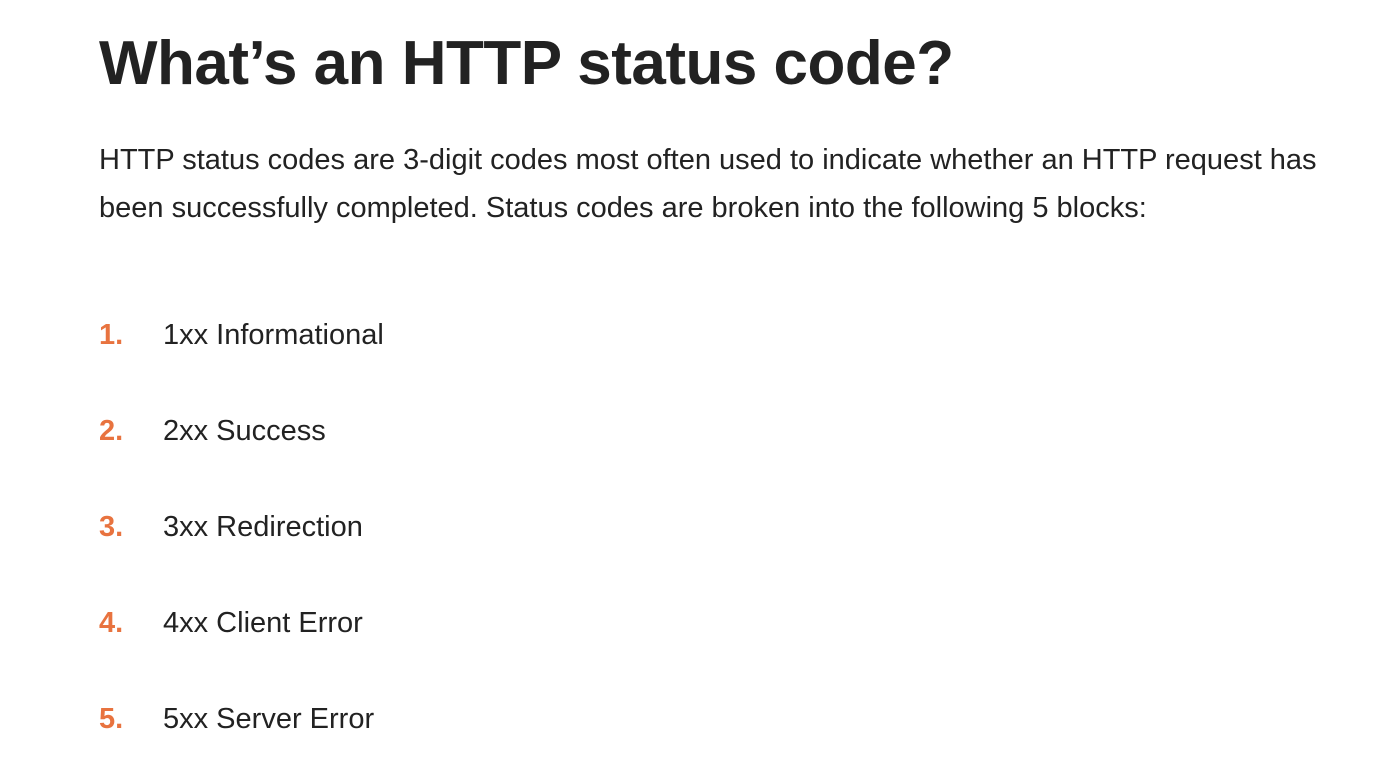 The height and width of the screenshot is (778, 1400). What do you see at coordinates (263, 527) in the screenshot?
I see `list-item-label: 3xx Redirection` at bounding box center [263, 527].